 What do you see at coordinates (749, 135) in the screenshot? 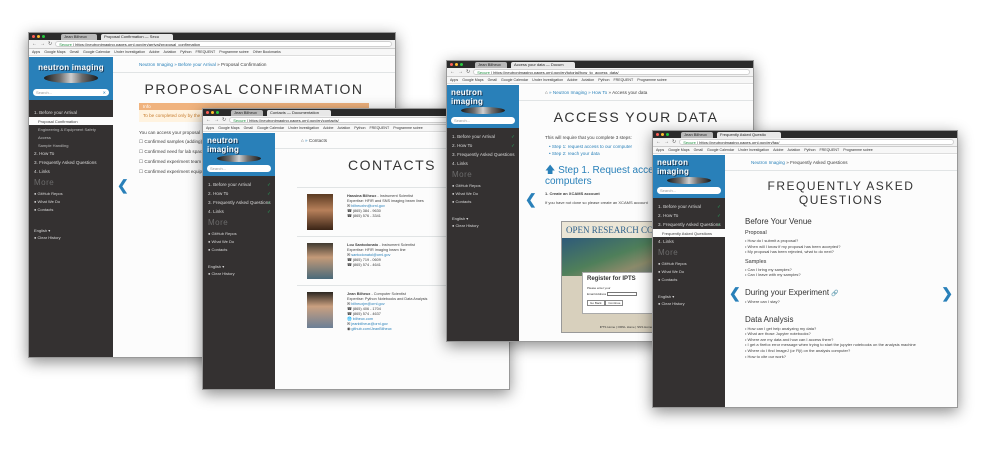
I see `tab-faq: Frequently Asked Questio` at bounding box center [749, 135].